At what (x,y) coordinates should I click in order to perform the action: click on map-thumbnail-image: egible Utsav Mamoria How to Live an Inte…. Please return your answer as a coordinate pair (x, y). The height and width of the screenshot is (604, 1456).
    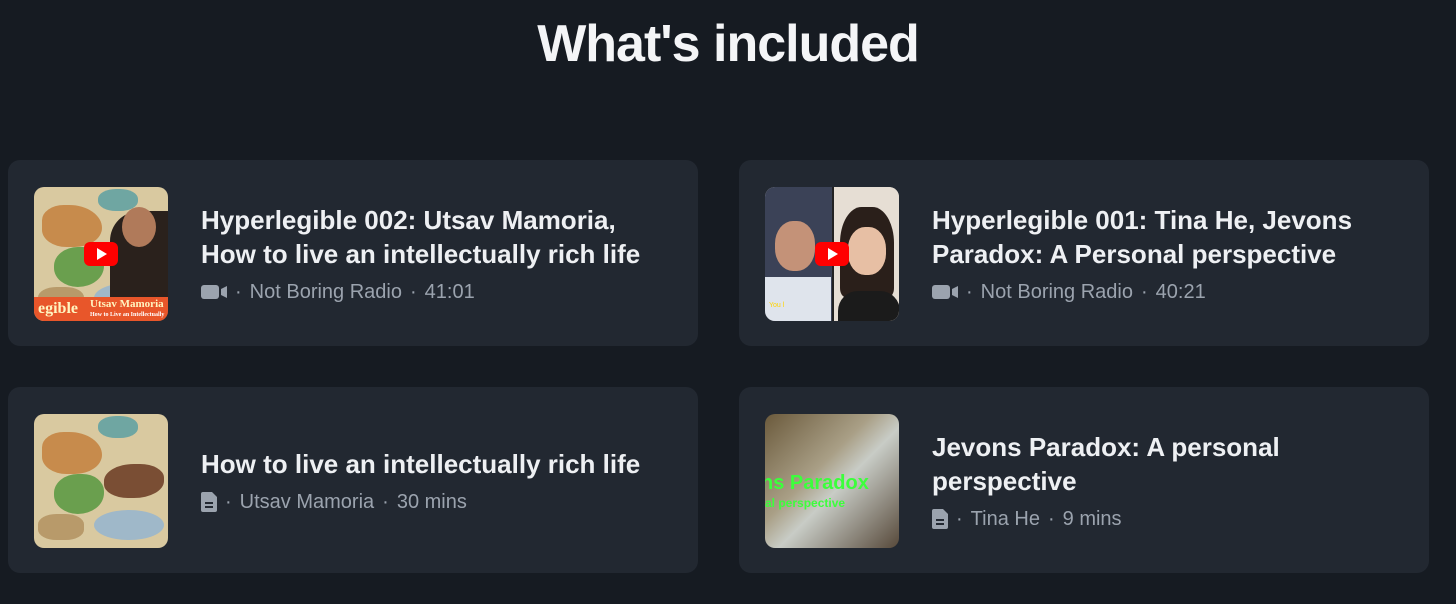
    Looking at the image, I should click on (101, 254).